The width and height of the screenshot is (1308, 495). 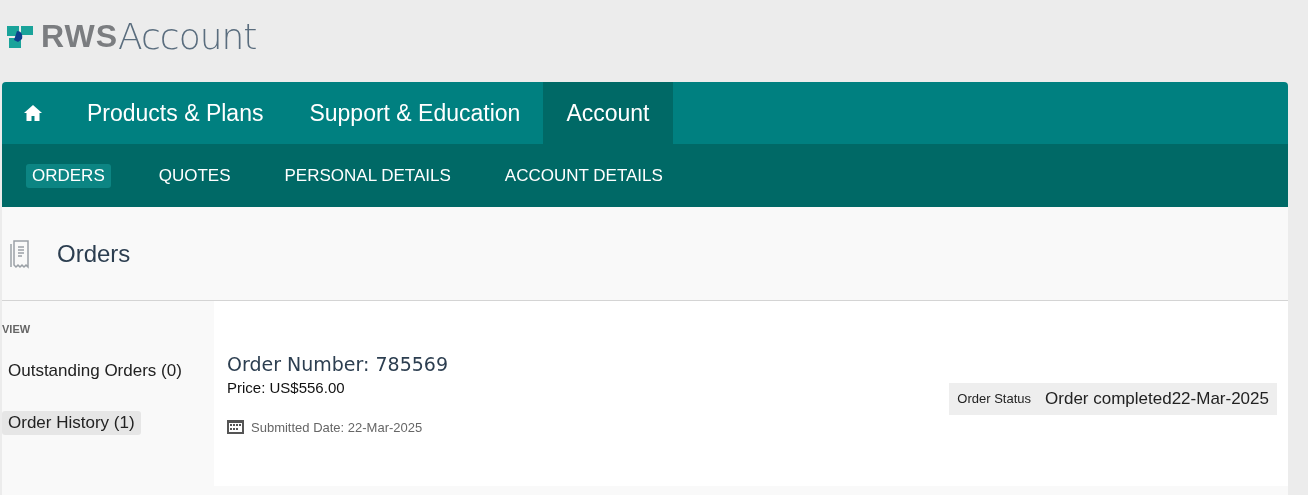 I want to click on logo-brand: RWS, so click(x=80, y=36).